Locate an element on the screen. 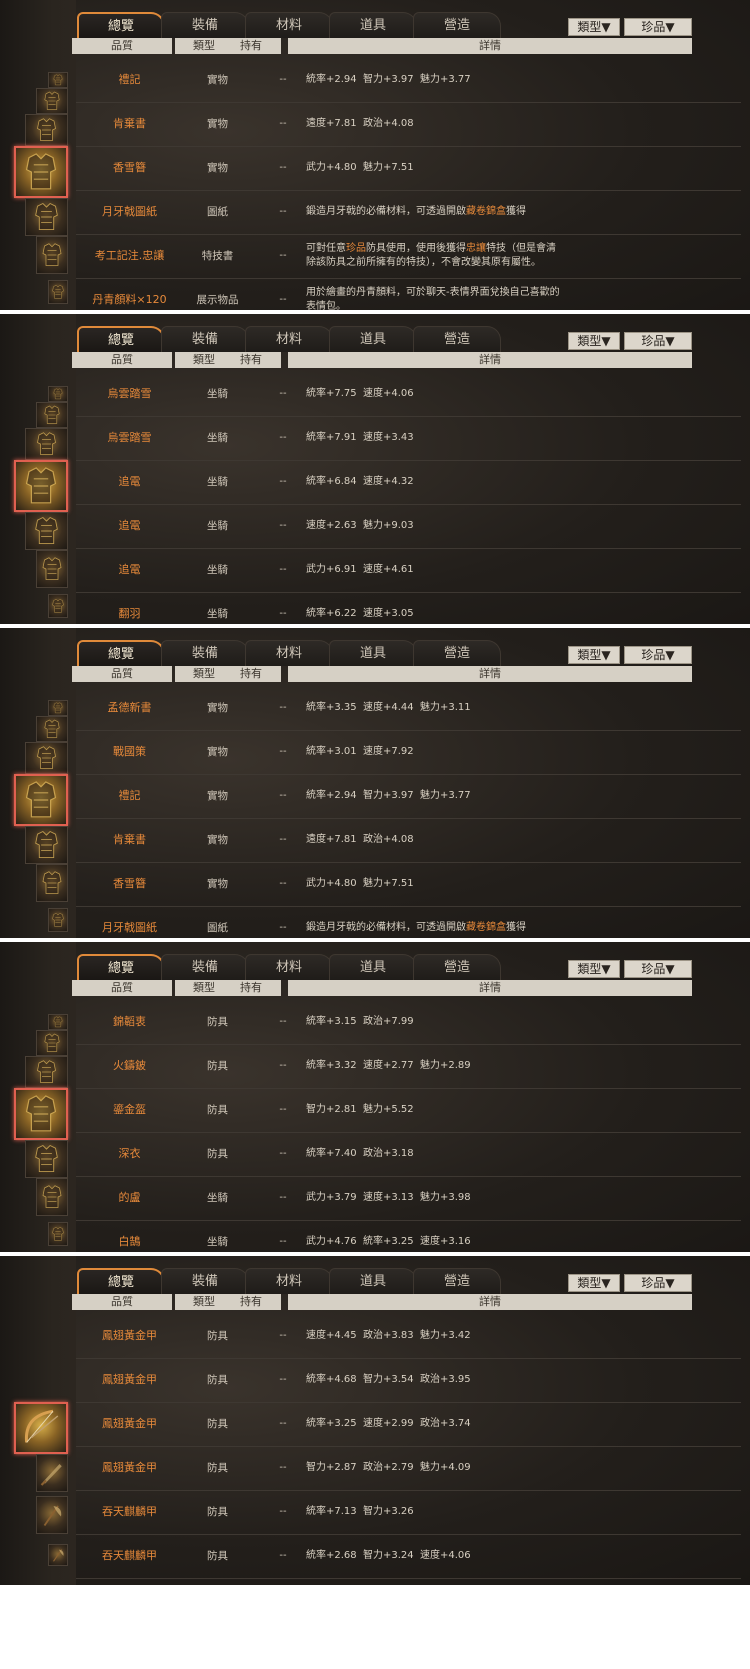 The height and width of the screenshot is (1669, 750). table-row: 烏雲踏雪 坐騎 -- 統率+7.91 速度+3.43 is located at coordinates (408, 438).